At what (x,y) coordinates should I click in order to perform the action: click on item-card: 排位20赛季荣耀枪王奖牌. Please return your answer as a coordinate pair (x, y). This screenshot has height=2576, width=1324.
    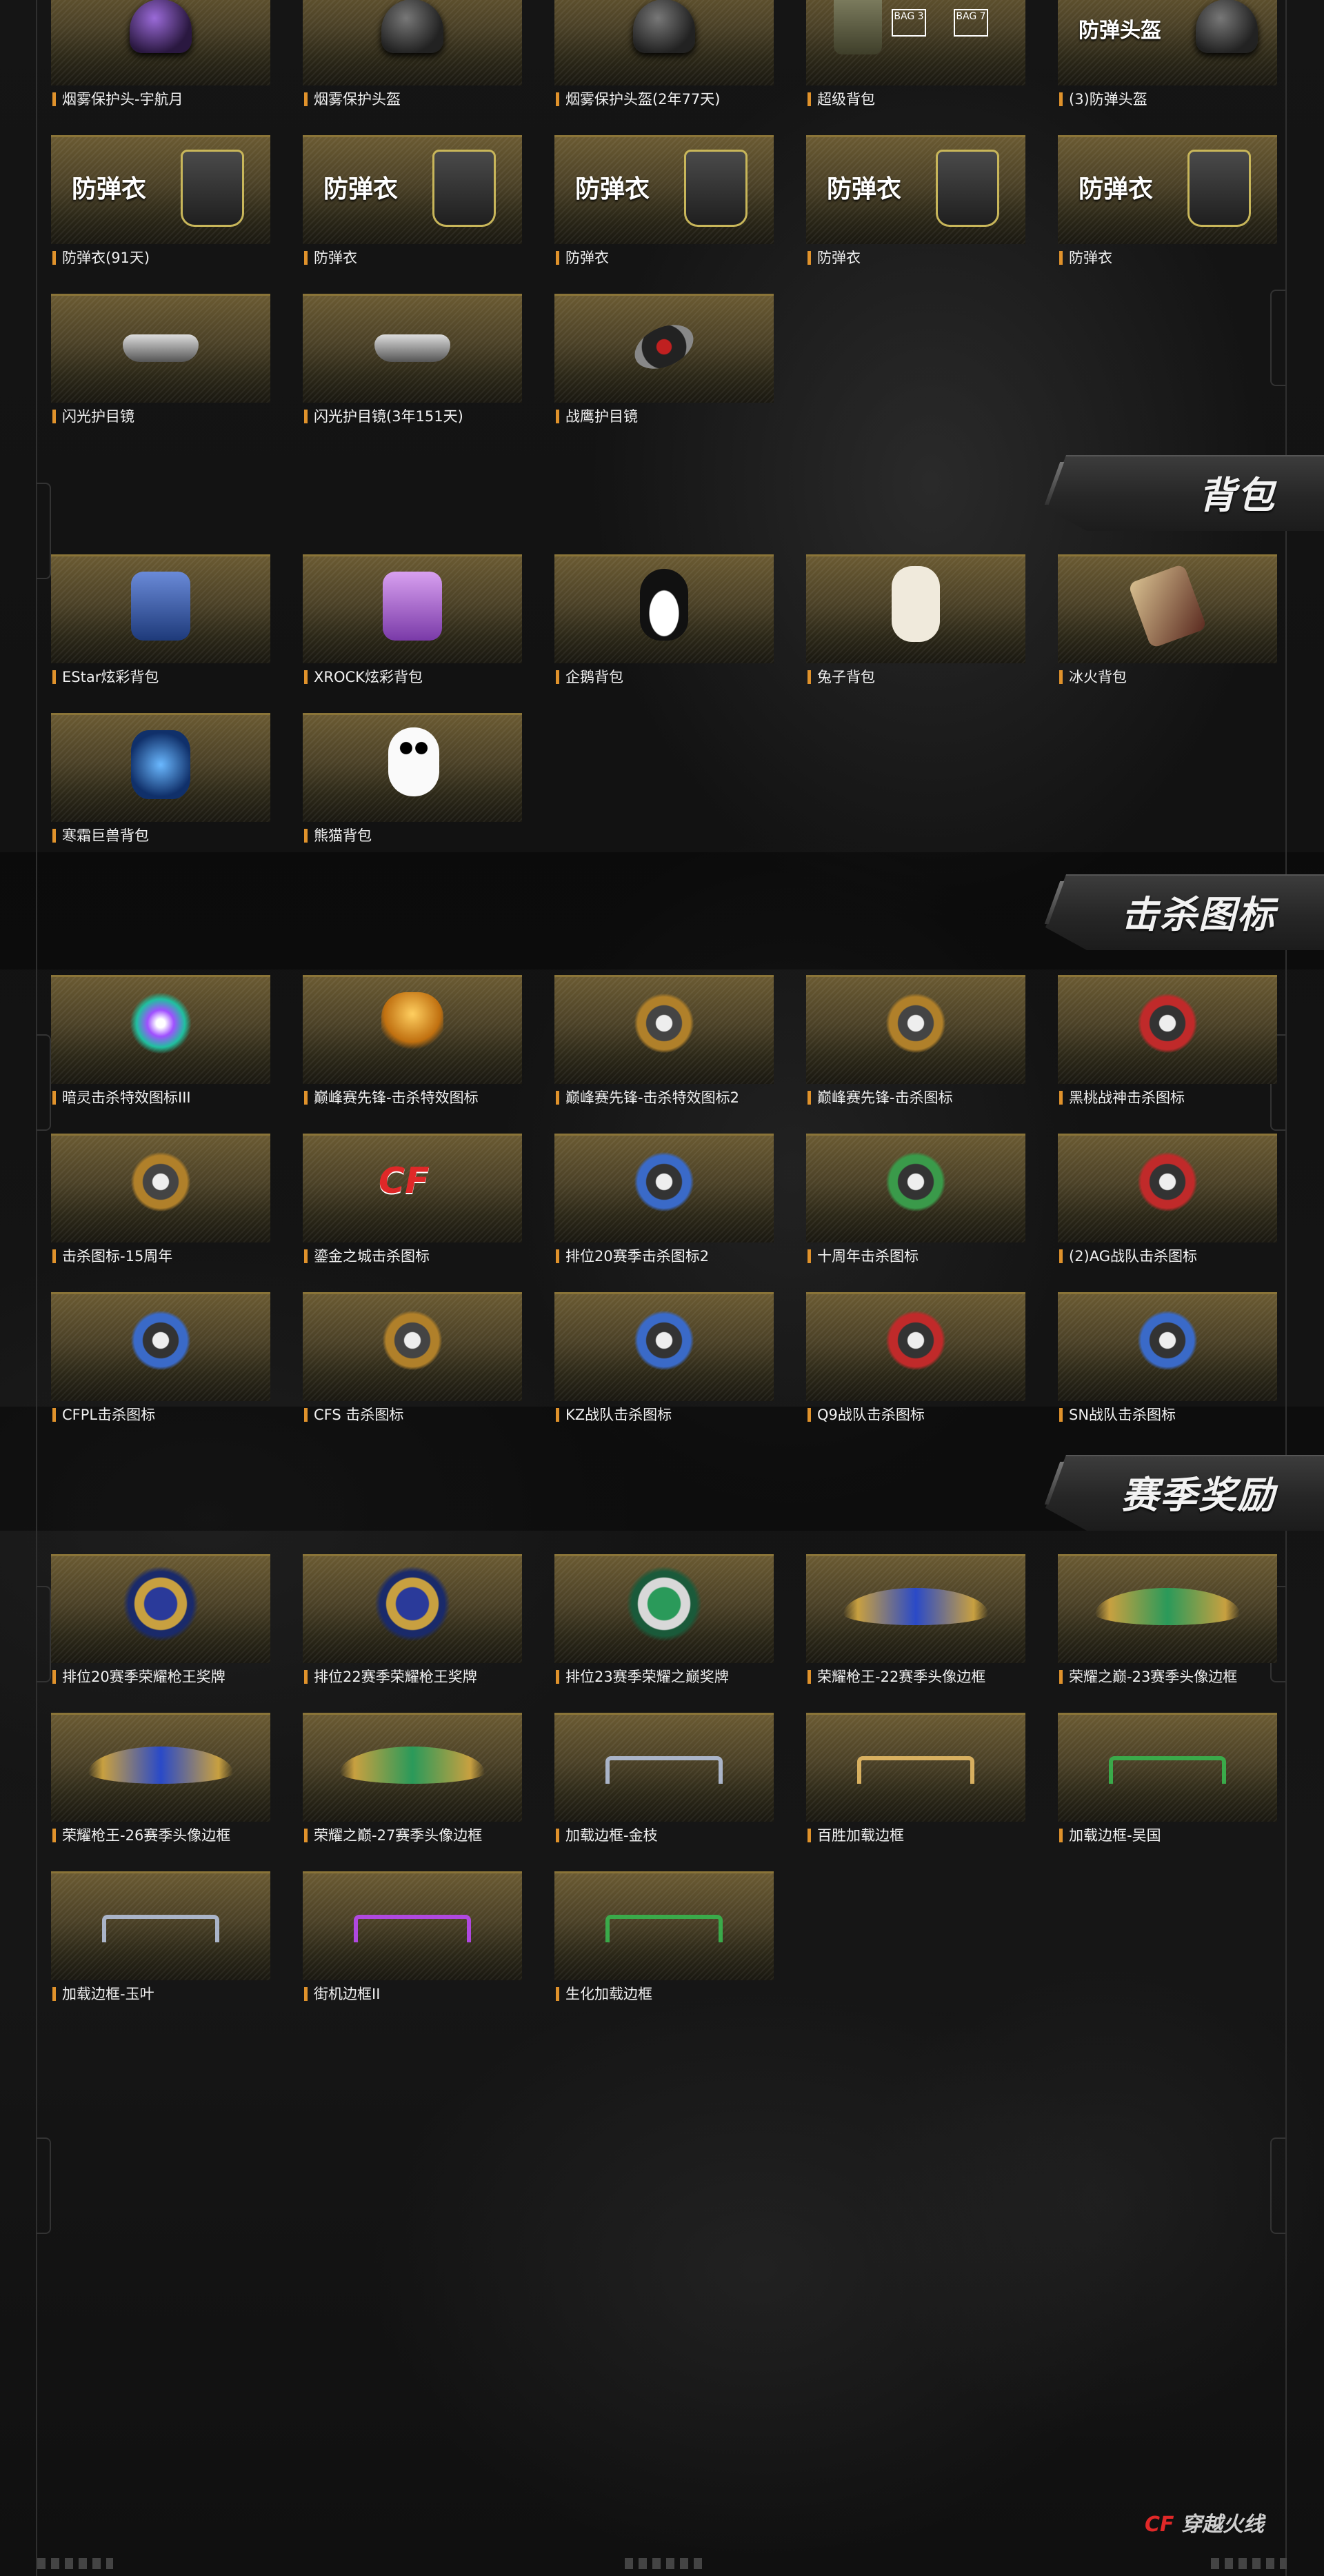
    Looking at the image, I should click on (160, 1619).